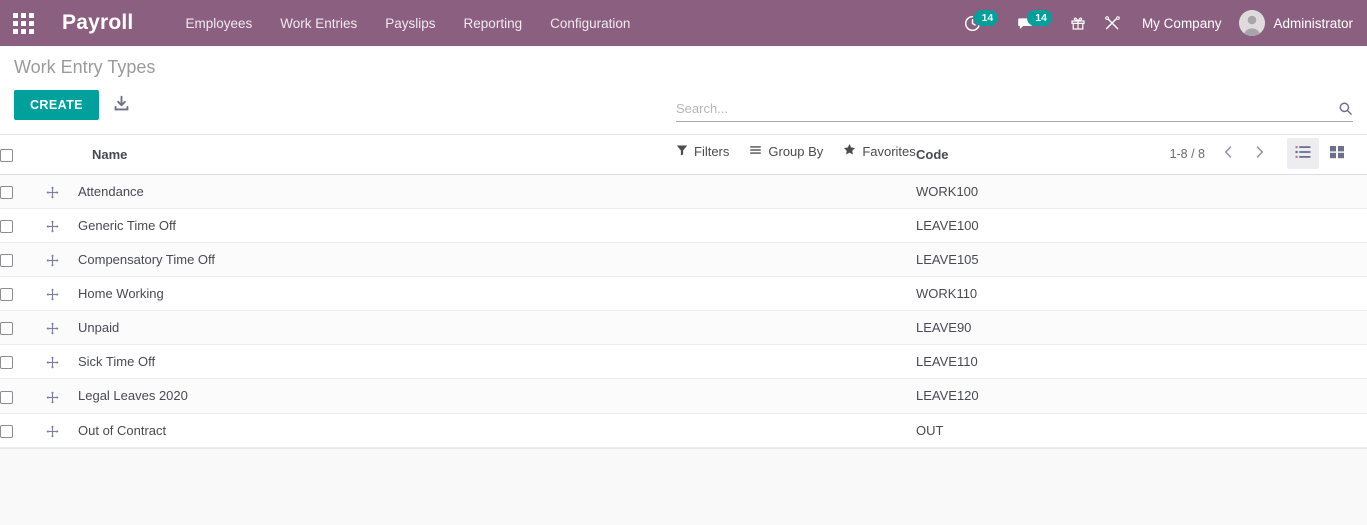 This screenshot has height=525, width=1367. Describe the element at coordinates (496, 192) in the screenshot. I see `row-name-cell: Attendance` at that location.